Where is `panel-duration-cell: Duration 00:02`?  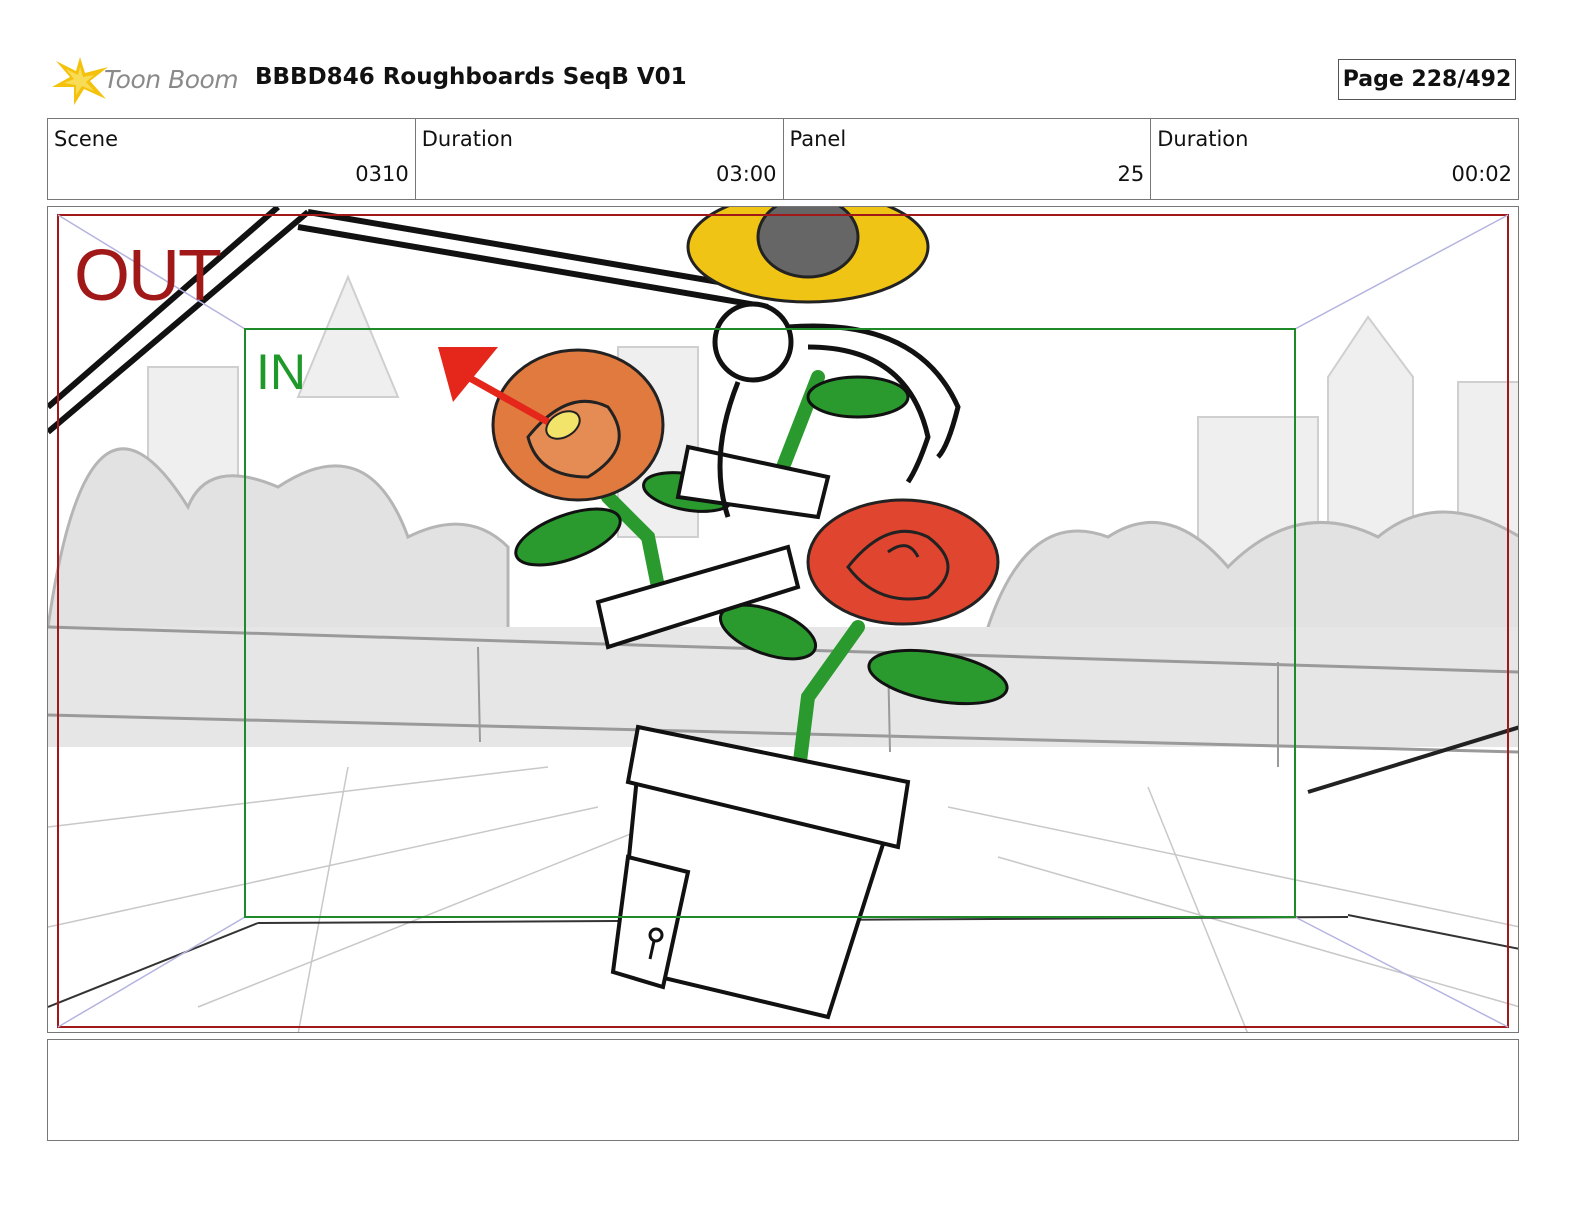 panel-duration-cell: Duration 00:02 is located at coordinates (1334, 159).